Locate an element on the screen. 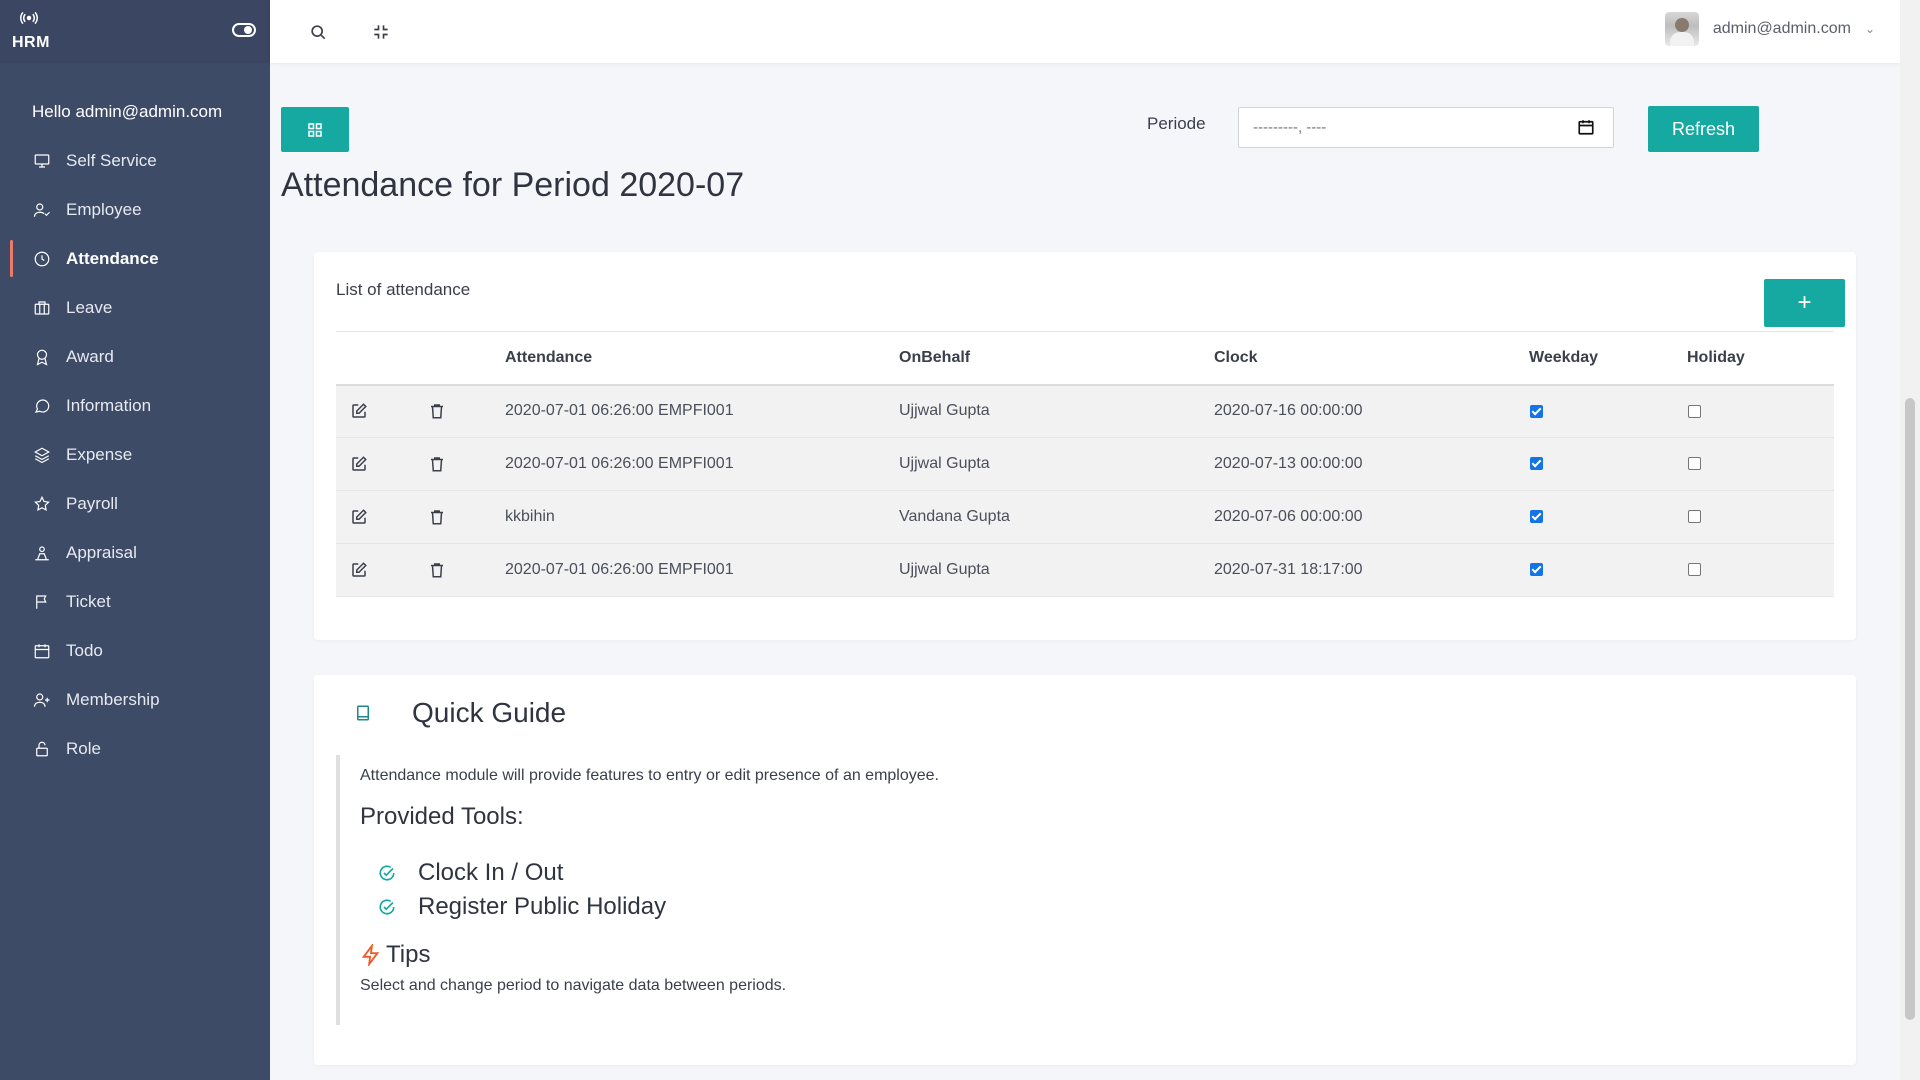 The width and height of the screenshot is (1920, 1080). user-email: admin@admin.com is located at coordinates (1781, 28).